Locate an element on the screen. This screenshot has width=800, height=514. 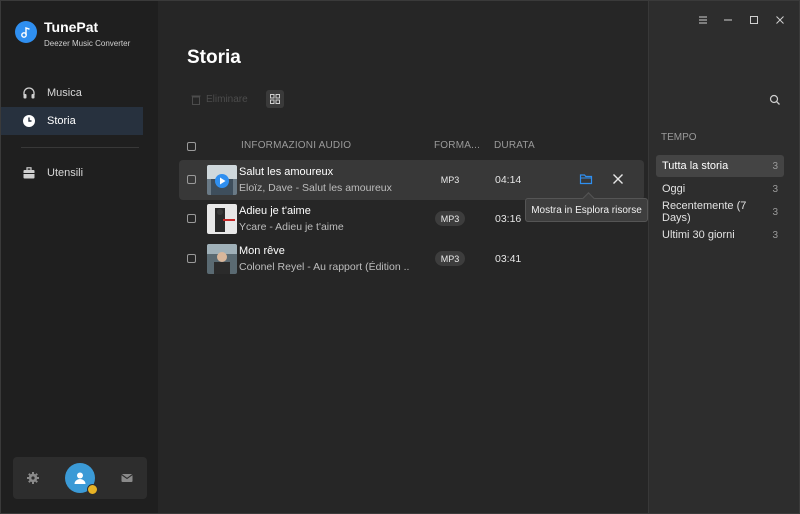
sidebar-item-label: Storia is located at coordinates (61, 121).